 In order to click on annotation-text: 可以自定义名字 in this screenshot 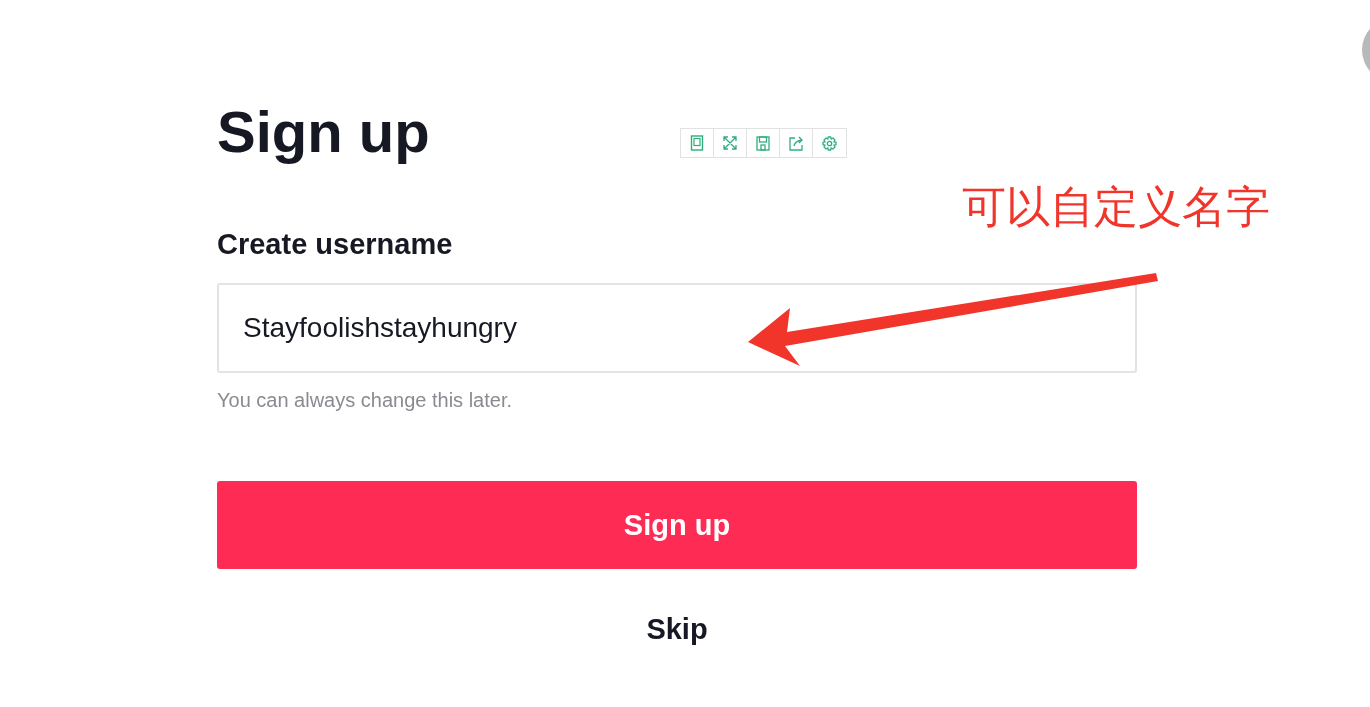, I will do `click(1116, 207)`.